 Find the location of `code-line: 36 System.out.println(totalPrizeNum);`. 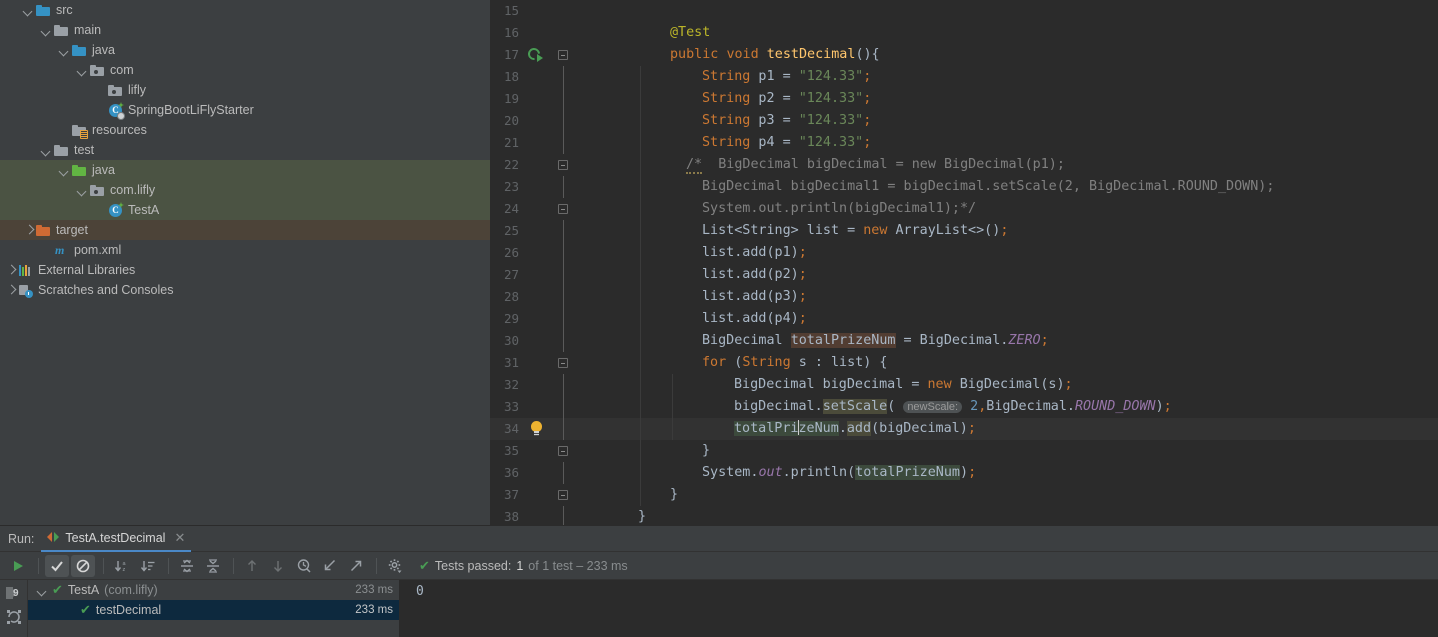

code-line: 36 System.out.println(totalPrizeNum); is located at coordinates (964, 473).